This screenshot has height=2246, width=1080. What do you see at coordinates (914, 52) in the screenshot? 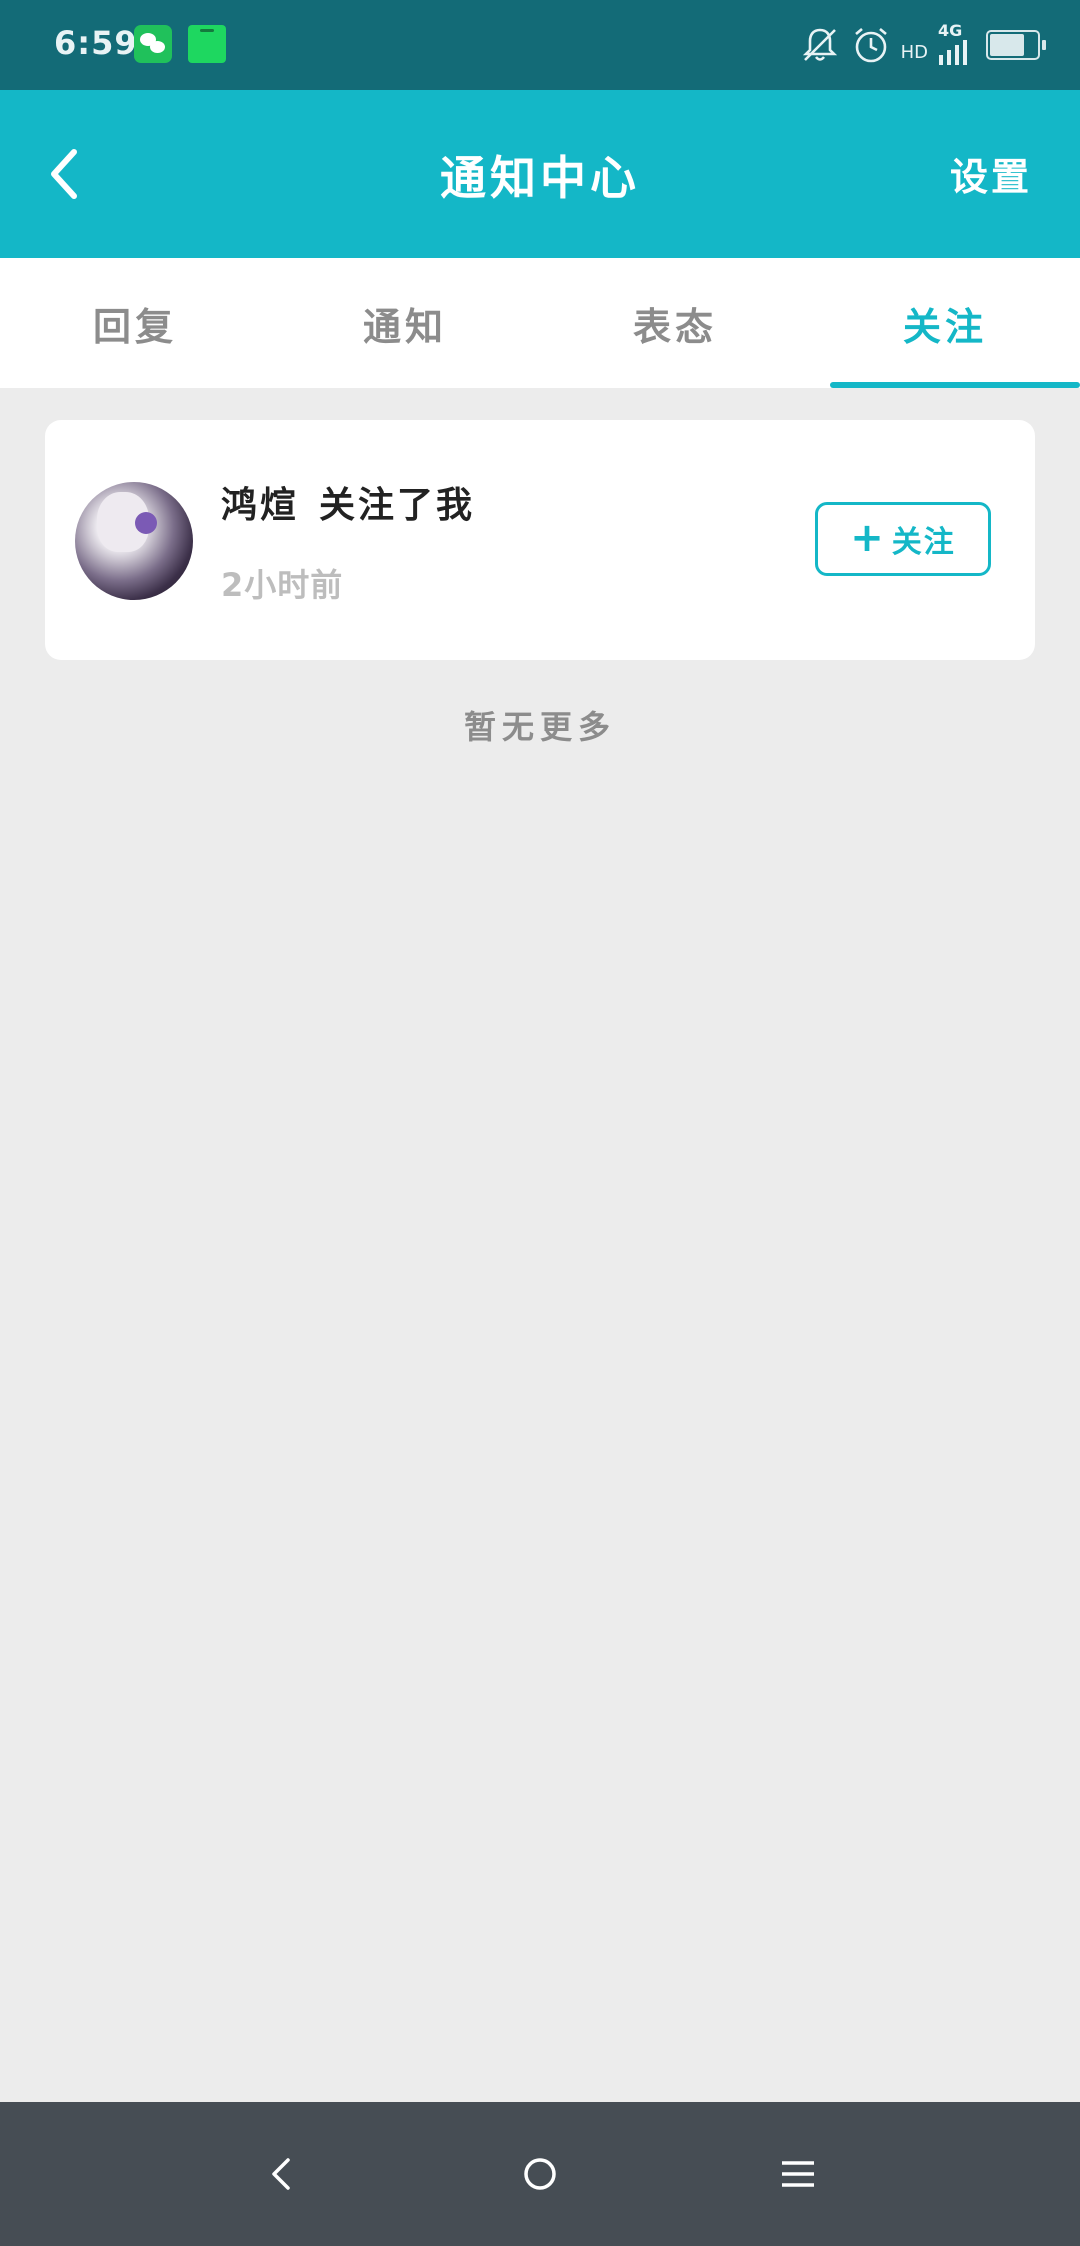
I see `hd-label: HD` at bounding box center [914, 52].